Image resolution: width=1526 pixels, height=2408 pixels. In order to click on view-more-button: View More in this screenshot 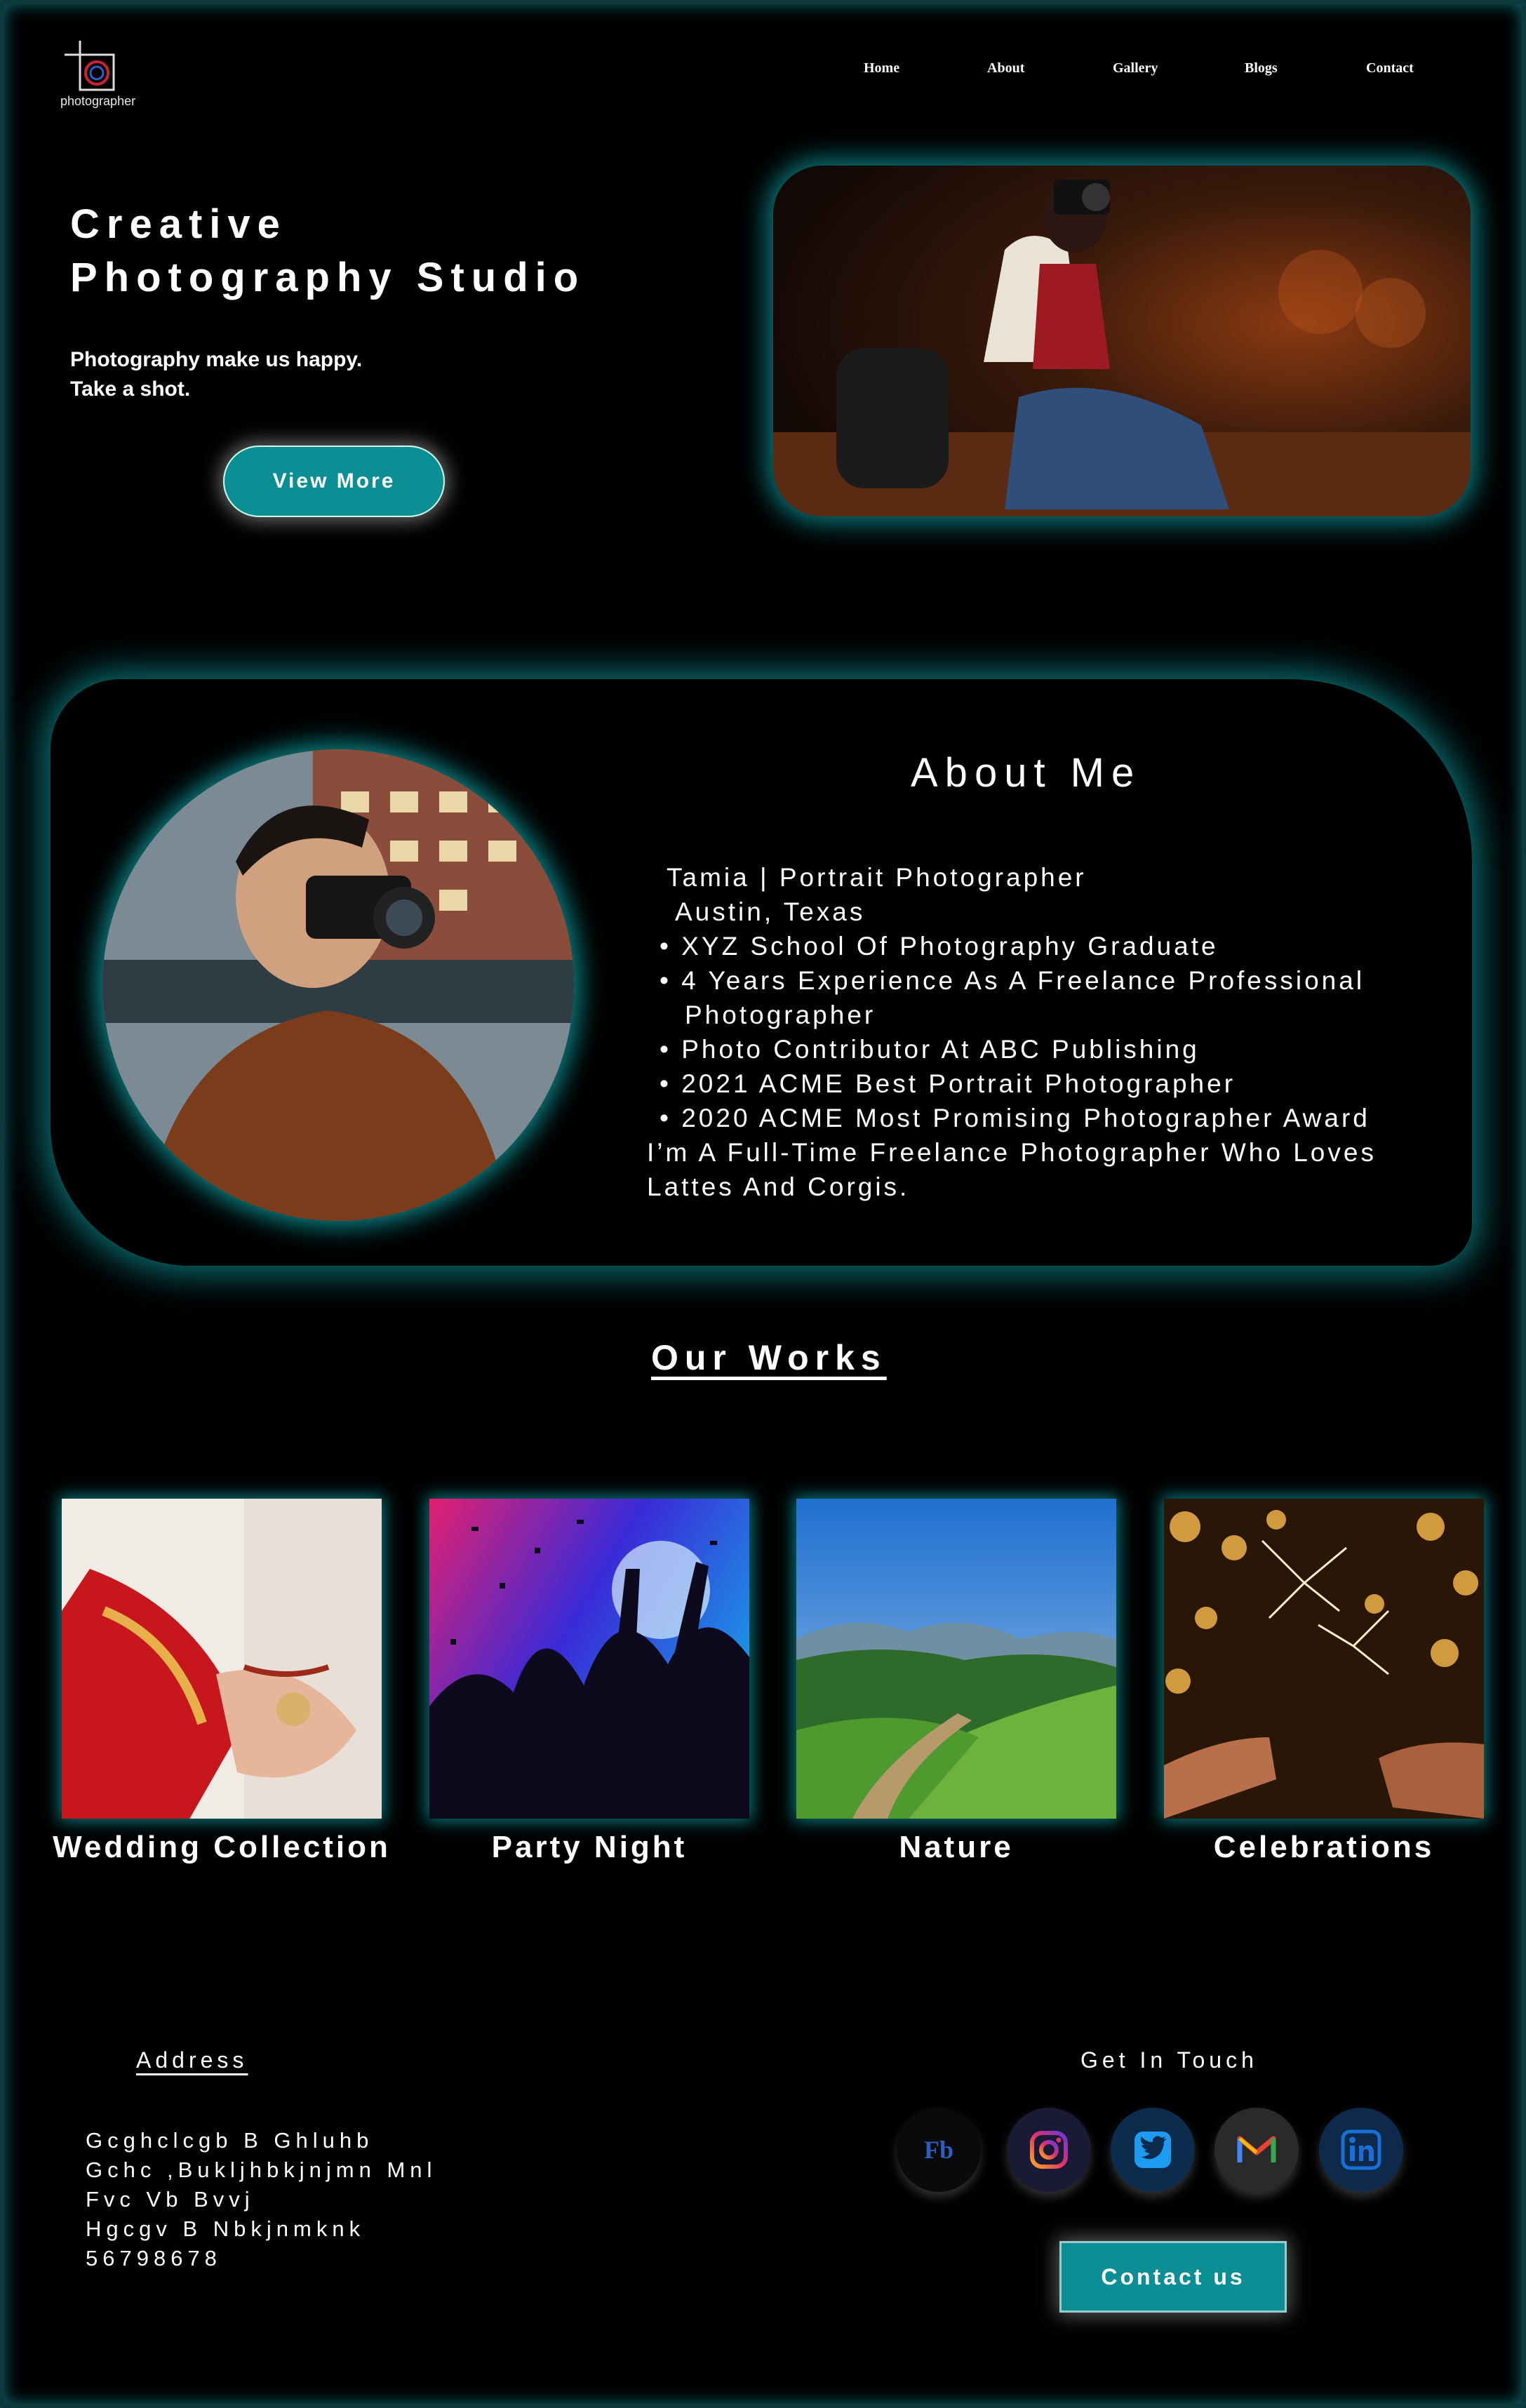, I will do `click(334, 481)`.